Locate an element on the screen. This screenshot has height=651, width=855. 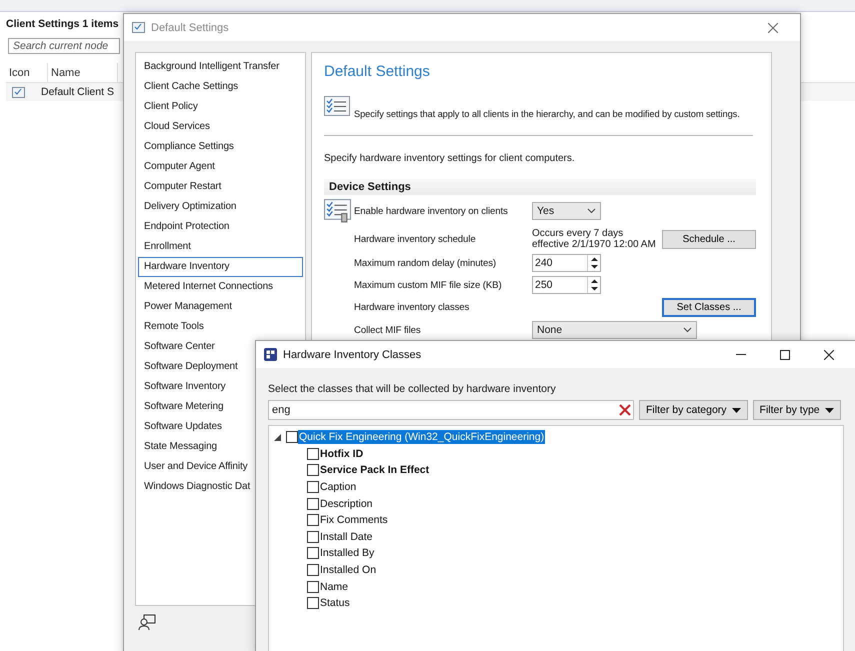
settings-list-item: Enrollment is located at coordinates (220, 247).